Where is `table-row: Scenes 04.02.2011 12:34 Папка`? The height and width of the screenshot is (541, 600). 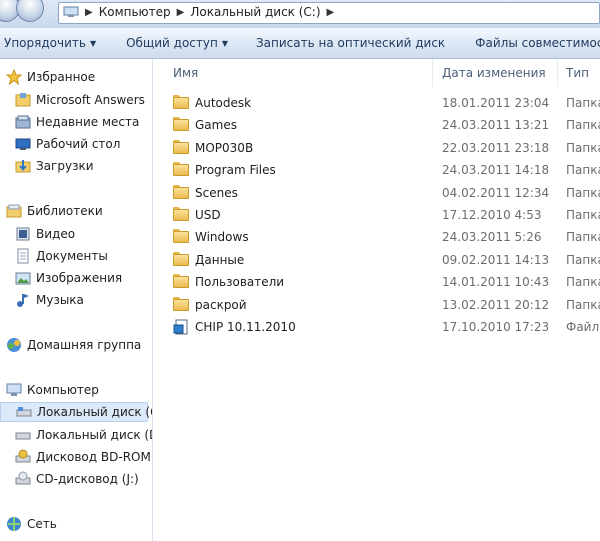 table-row: Scenes 04.02.2011 12:34 Папка is located at coordinates (376, 193).